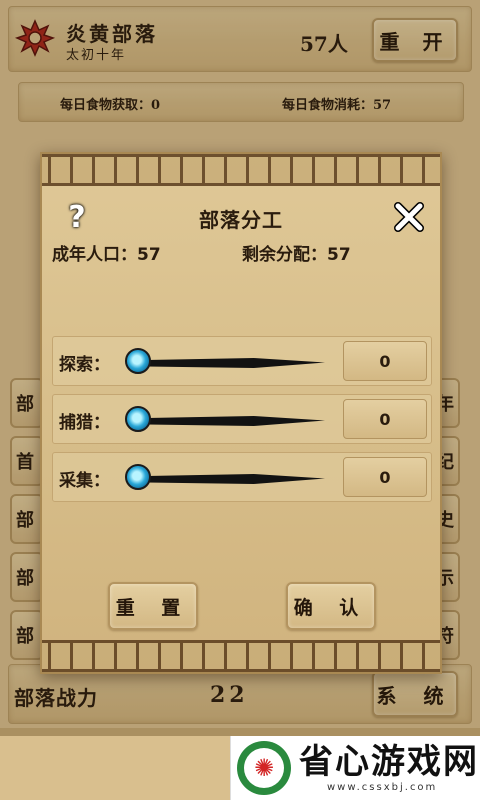 Image resolution: width=480 pixels, height=800 pixels. Describe the element at coordinates (389, 762) in the screenshot. I see `ad-title: 省心游戏网` at that location.